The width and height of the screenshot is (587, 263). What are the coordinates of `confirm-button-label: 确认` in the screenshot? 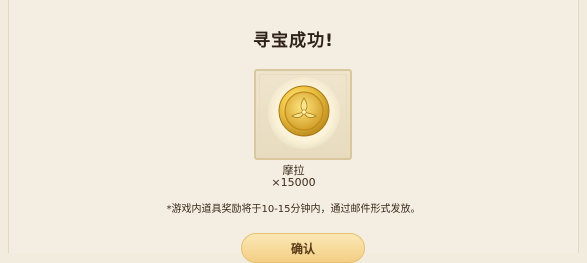 It's located at (302, 249).